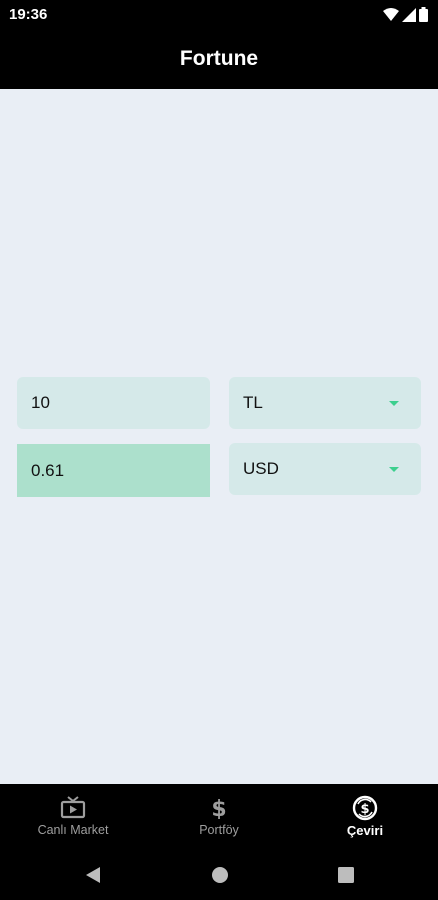  I want to click on signal-icon, so click(409, 14).